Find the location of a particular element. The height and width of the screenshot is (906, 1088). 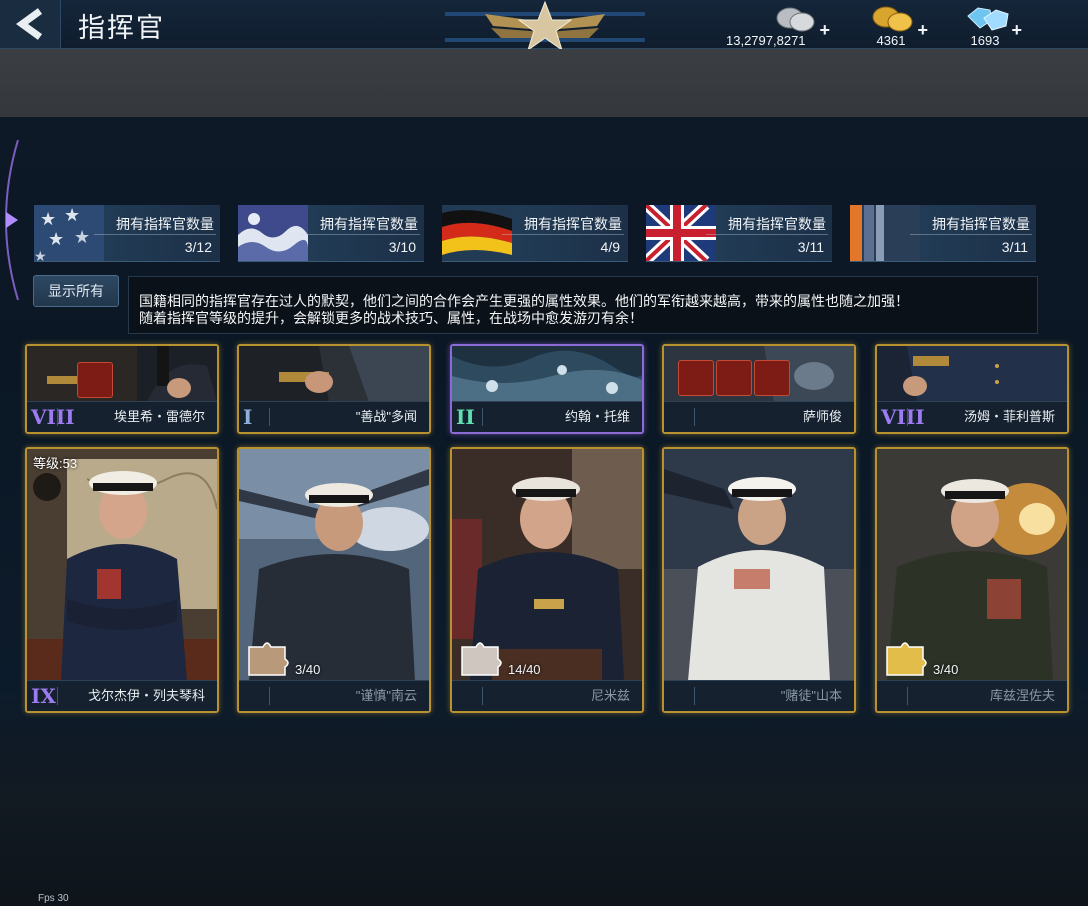

germany-flag-icon is located at coordinates (477, 233).